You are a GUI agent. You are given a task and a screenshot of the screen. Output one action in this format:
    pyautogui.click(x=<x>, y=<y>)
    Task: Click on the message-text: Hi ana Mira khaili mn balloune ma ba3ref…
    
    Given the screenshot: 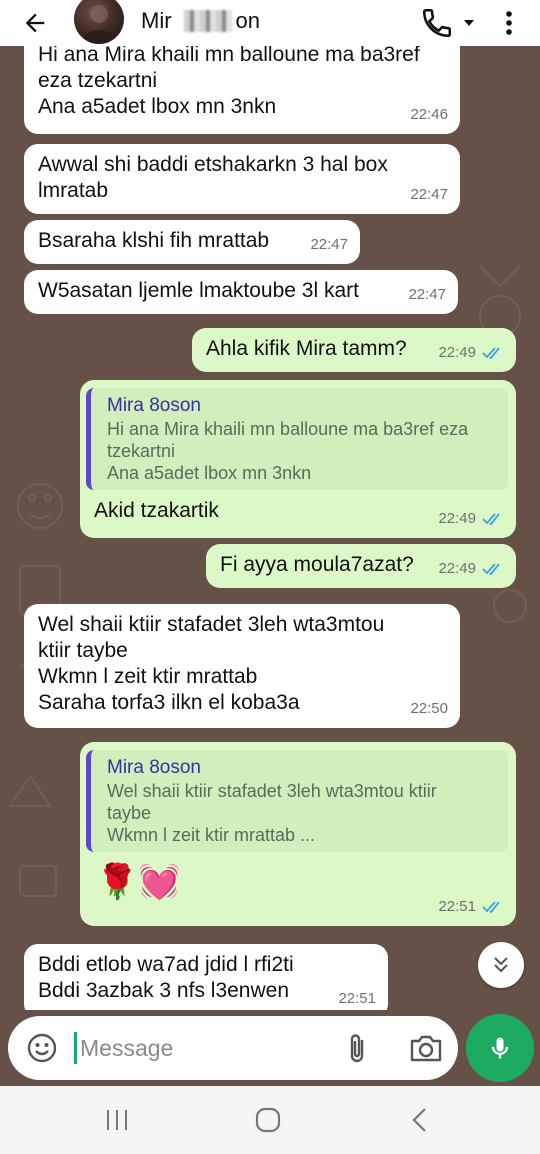 What is the action you would take?
    pyautogui.click(x=229, y=82)
    